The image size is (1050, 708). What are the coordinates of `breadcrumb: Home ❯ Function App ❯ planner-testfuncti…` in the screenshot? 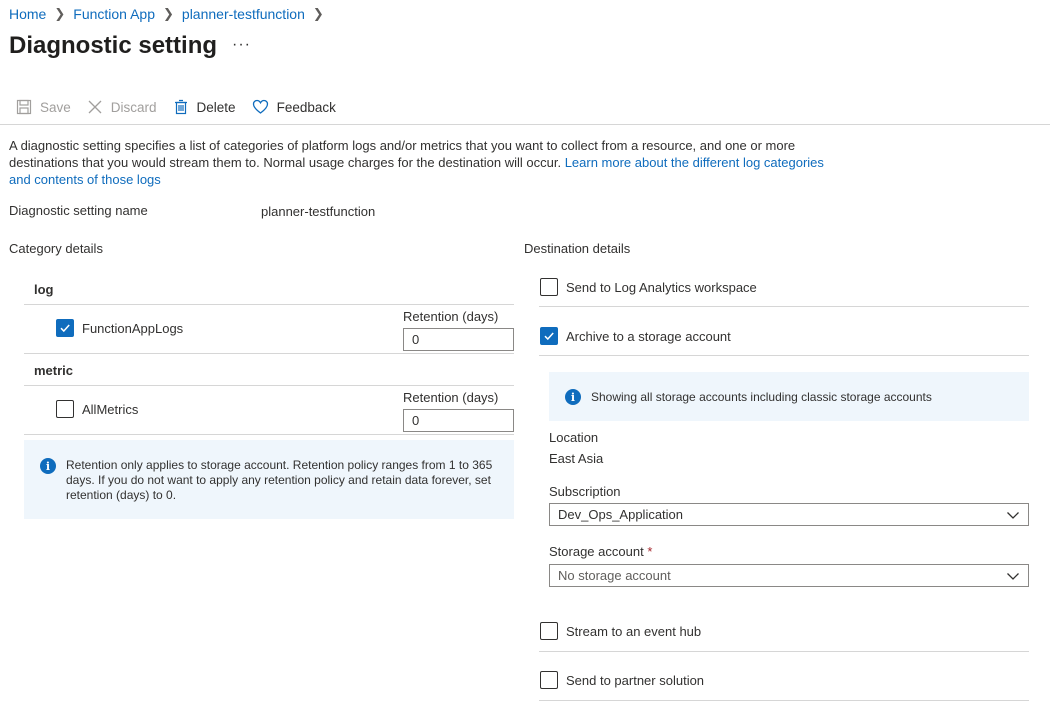 It's located at (170, 14).